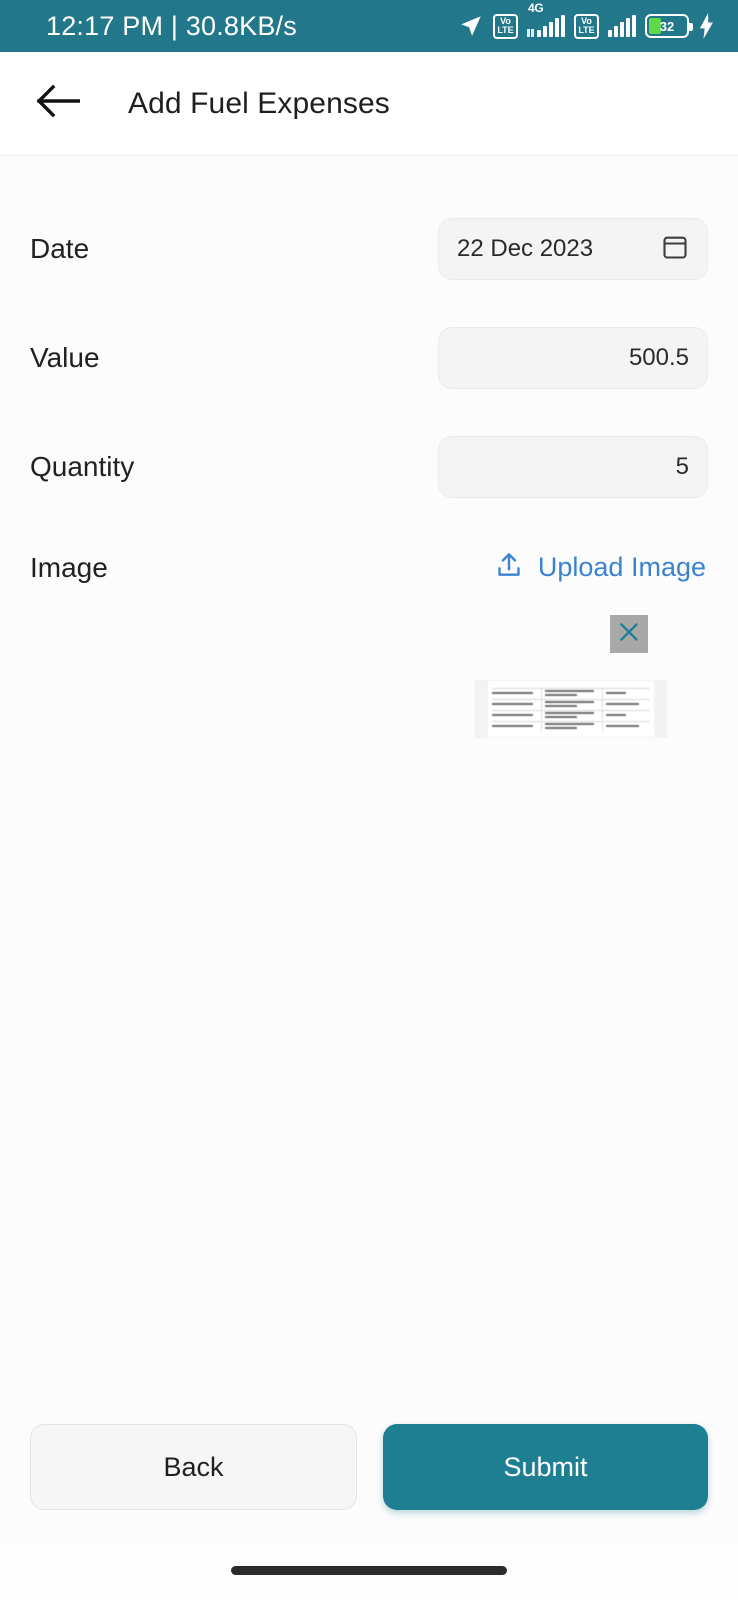 The image size is (738, 1600). Describe the element at coordinates (471, 26) in the screenshot. I see `location-arrow-icon` at that location.